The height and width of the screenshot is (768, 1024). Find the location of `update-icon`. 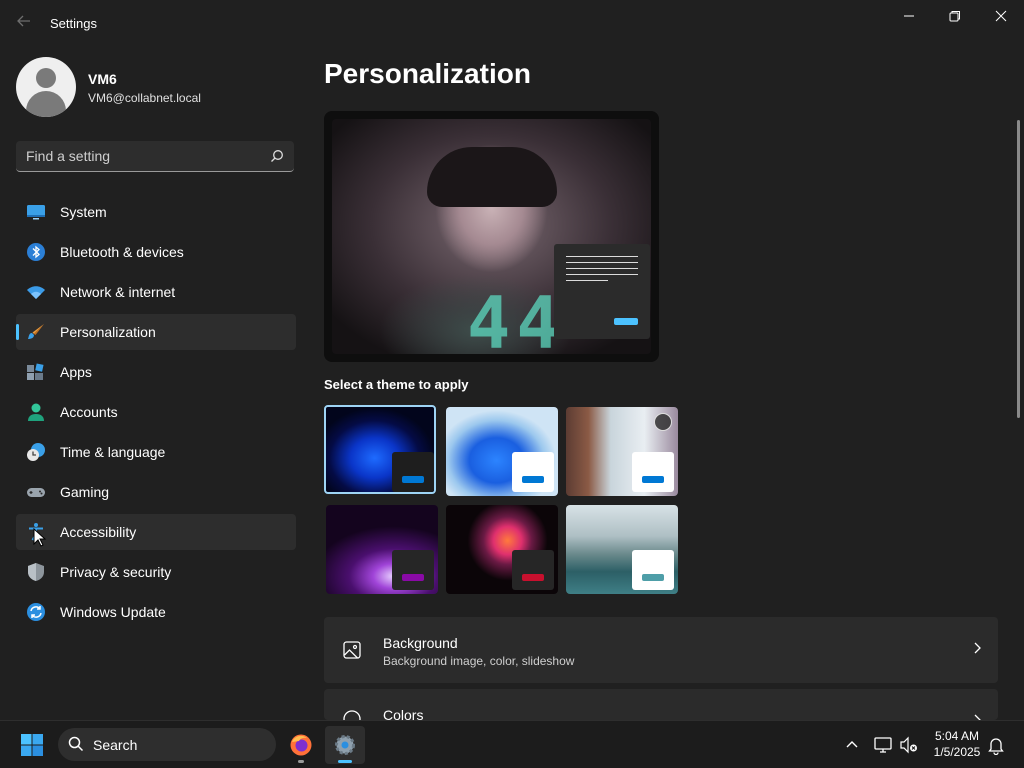

update-icon is located at coordinates (36, 612).